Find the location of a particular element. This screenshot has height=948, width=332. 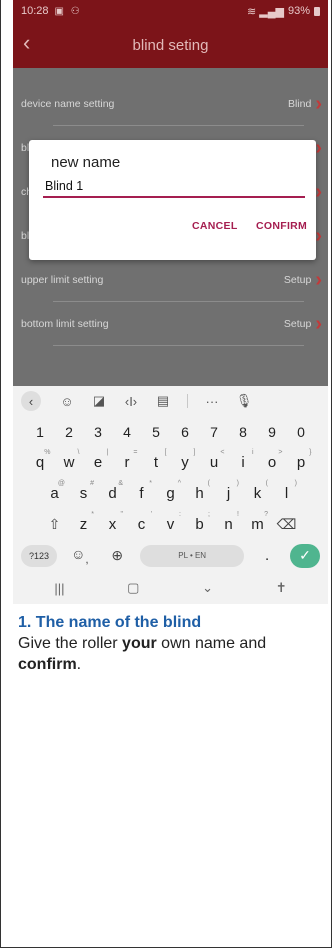

key-x: x " is located at coordinates (112, 522).